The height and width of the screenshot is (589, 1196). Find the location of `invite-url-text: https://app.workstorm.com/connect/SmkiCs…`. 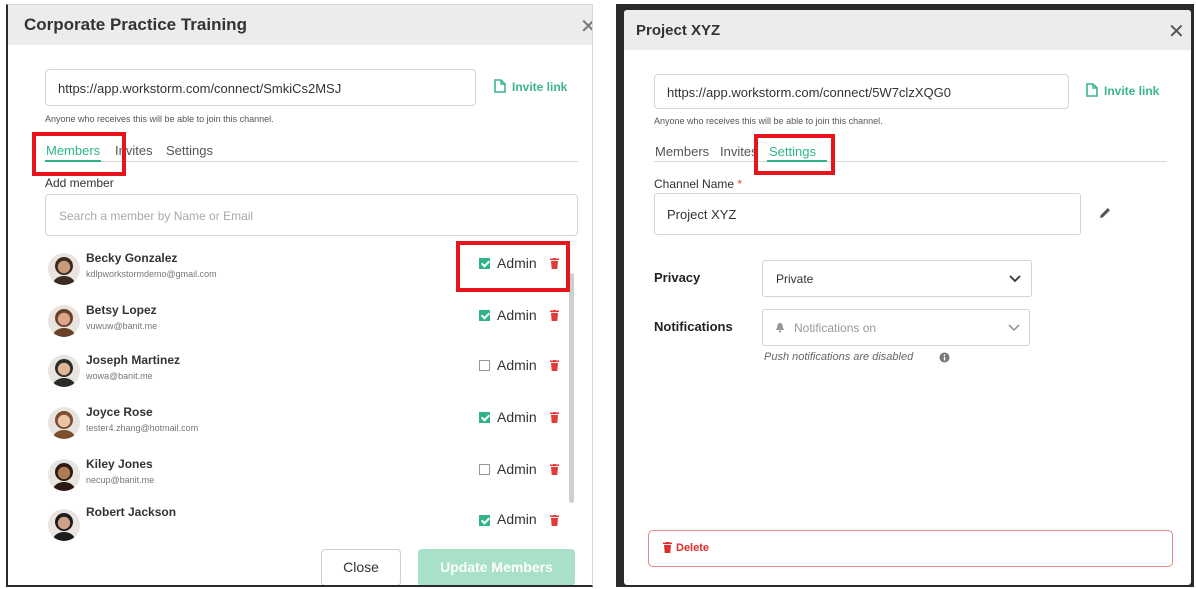

invite-url-text: https://app.workstorm.com/connect/SmkiCs… is located at coordinates (200, 88).